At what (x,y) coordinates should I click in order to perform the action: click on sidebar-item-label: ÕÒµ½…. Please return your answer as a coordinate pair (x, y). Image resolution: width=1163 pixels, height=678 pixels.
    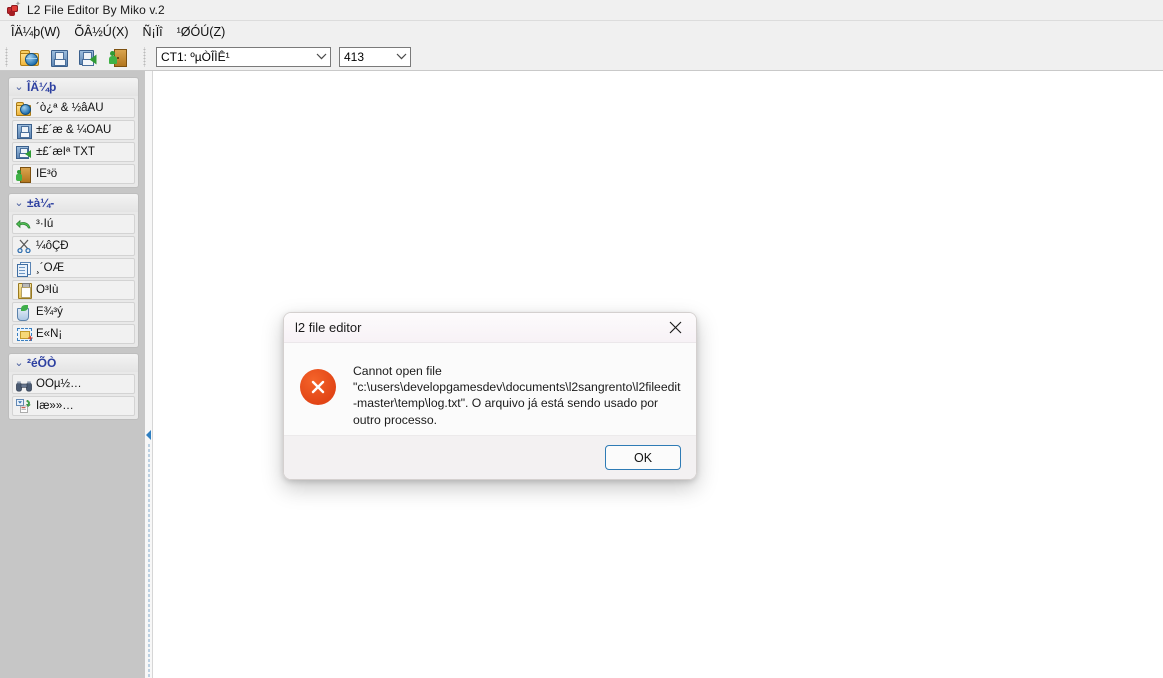
    Looking at the image, I should click on (59, 384).